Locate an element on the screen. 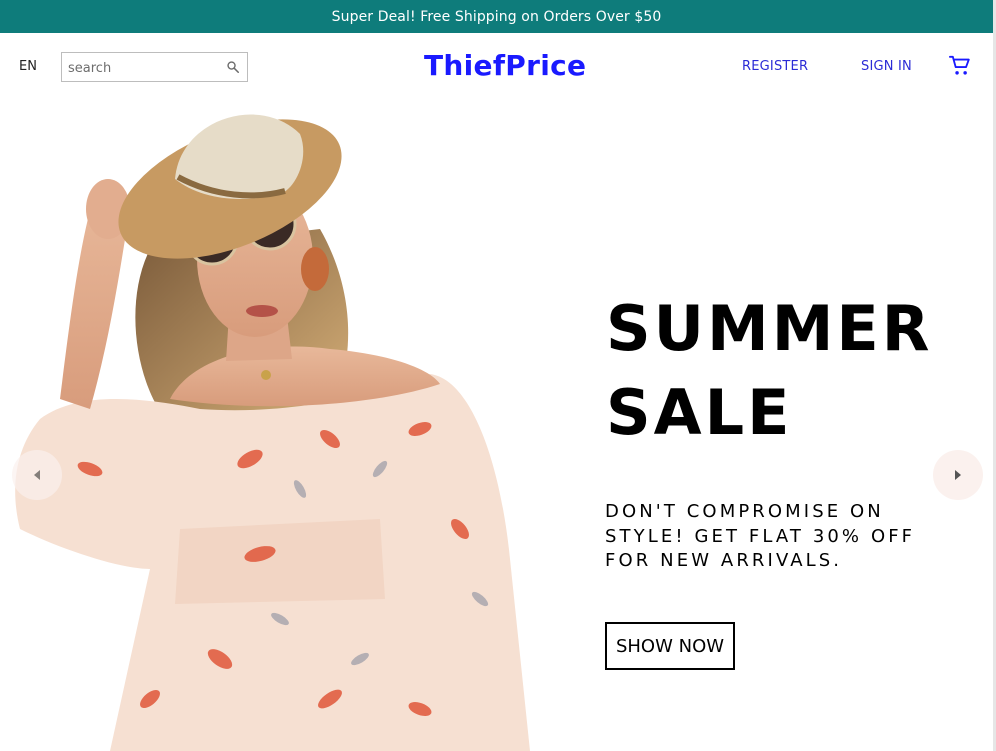 The height and width of the screenshot is (751, 996). arrow-right-icon is located at coordinates (958, 475).